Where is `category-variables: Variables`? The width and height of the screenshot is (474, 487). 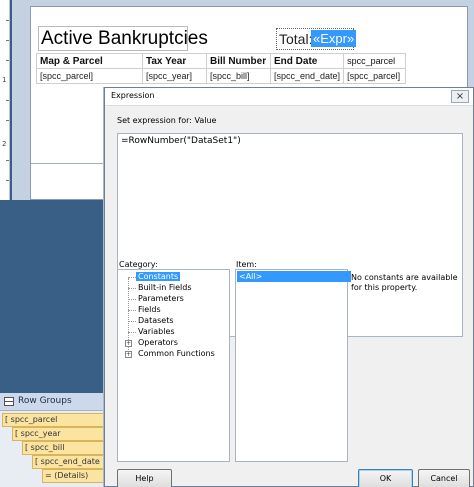
category-variables: Variables is located at coordinates (156, 331).